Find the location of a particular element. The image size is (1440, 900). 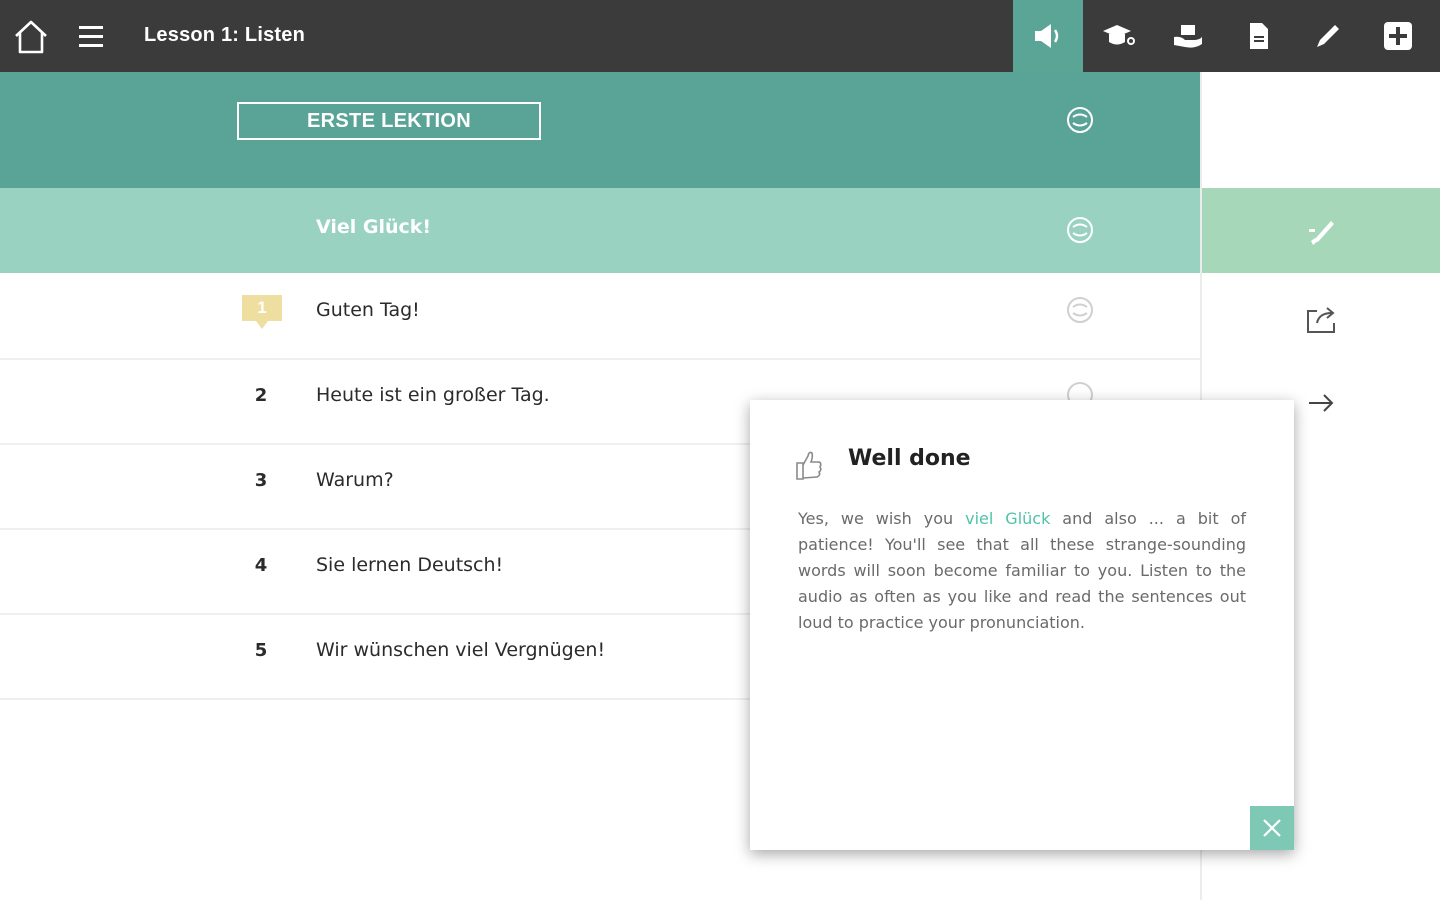

graduation-cap-icon is located at coordinates (1119, 35).